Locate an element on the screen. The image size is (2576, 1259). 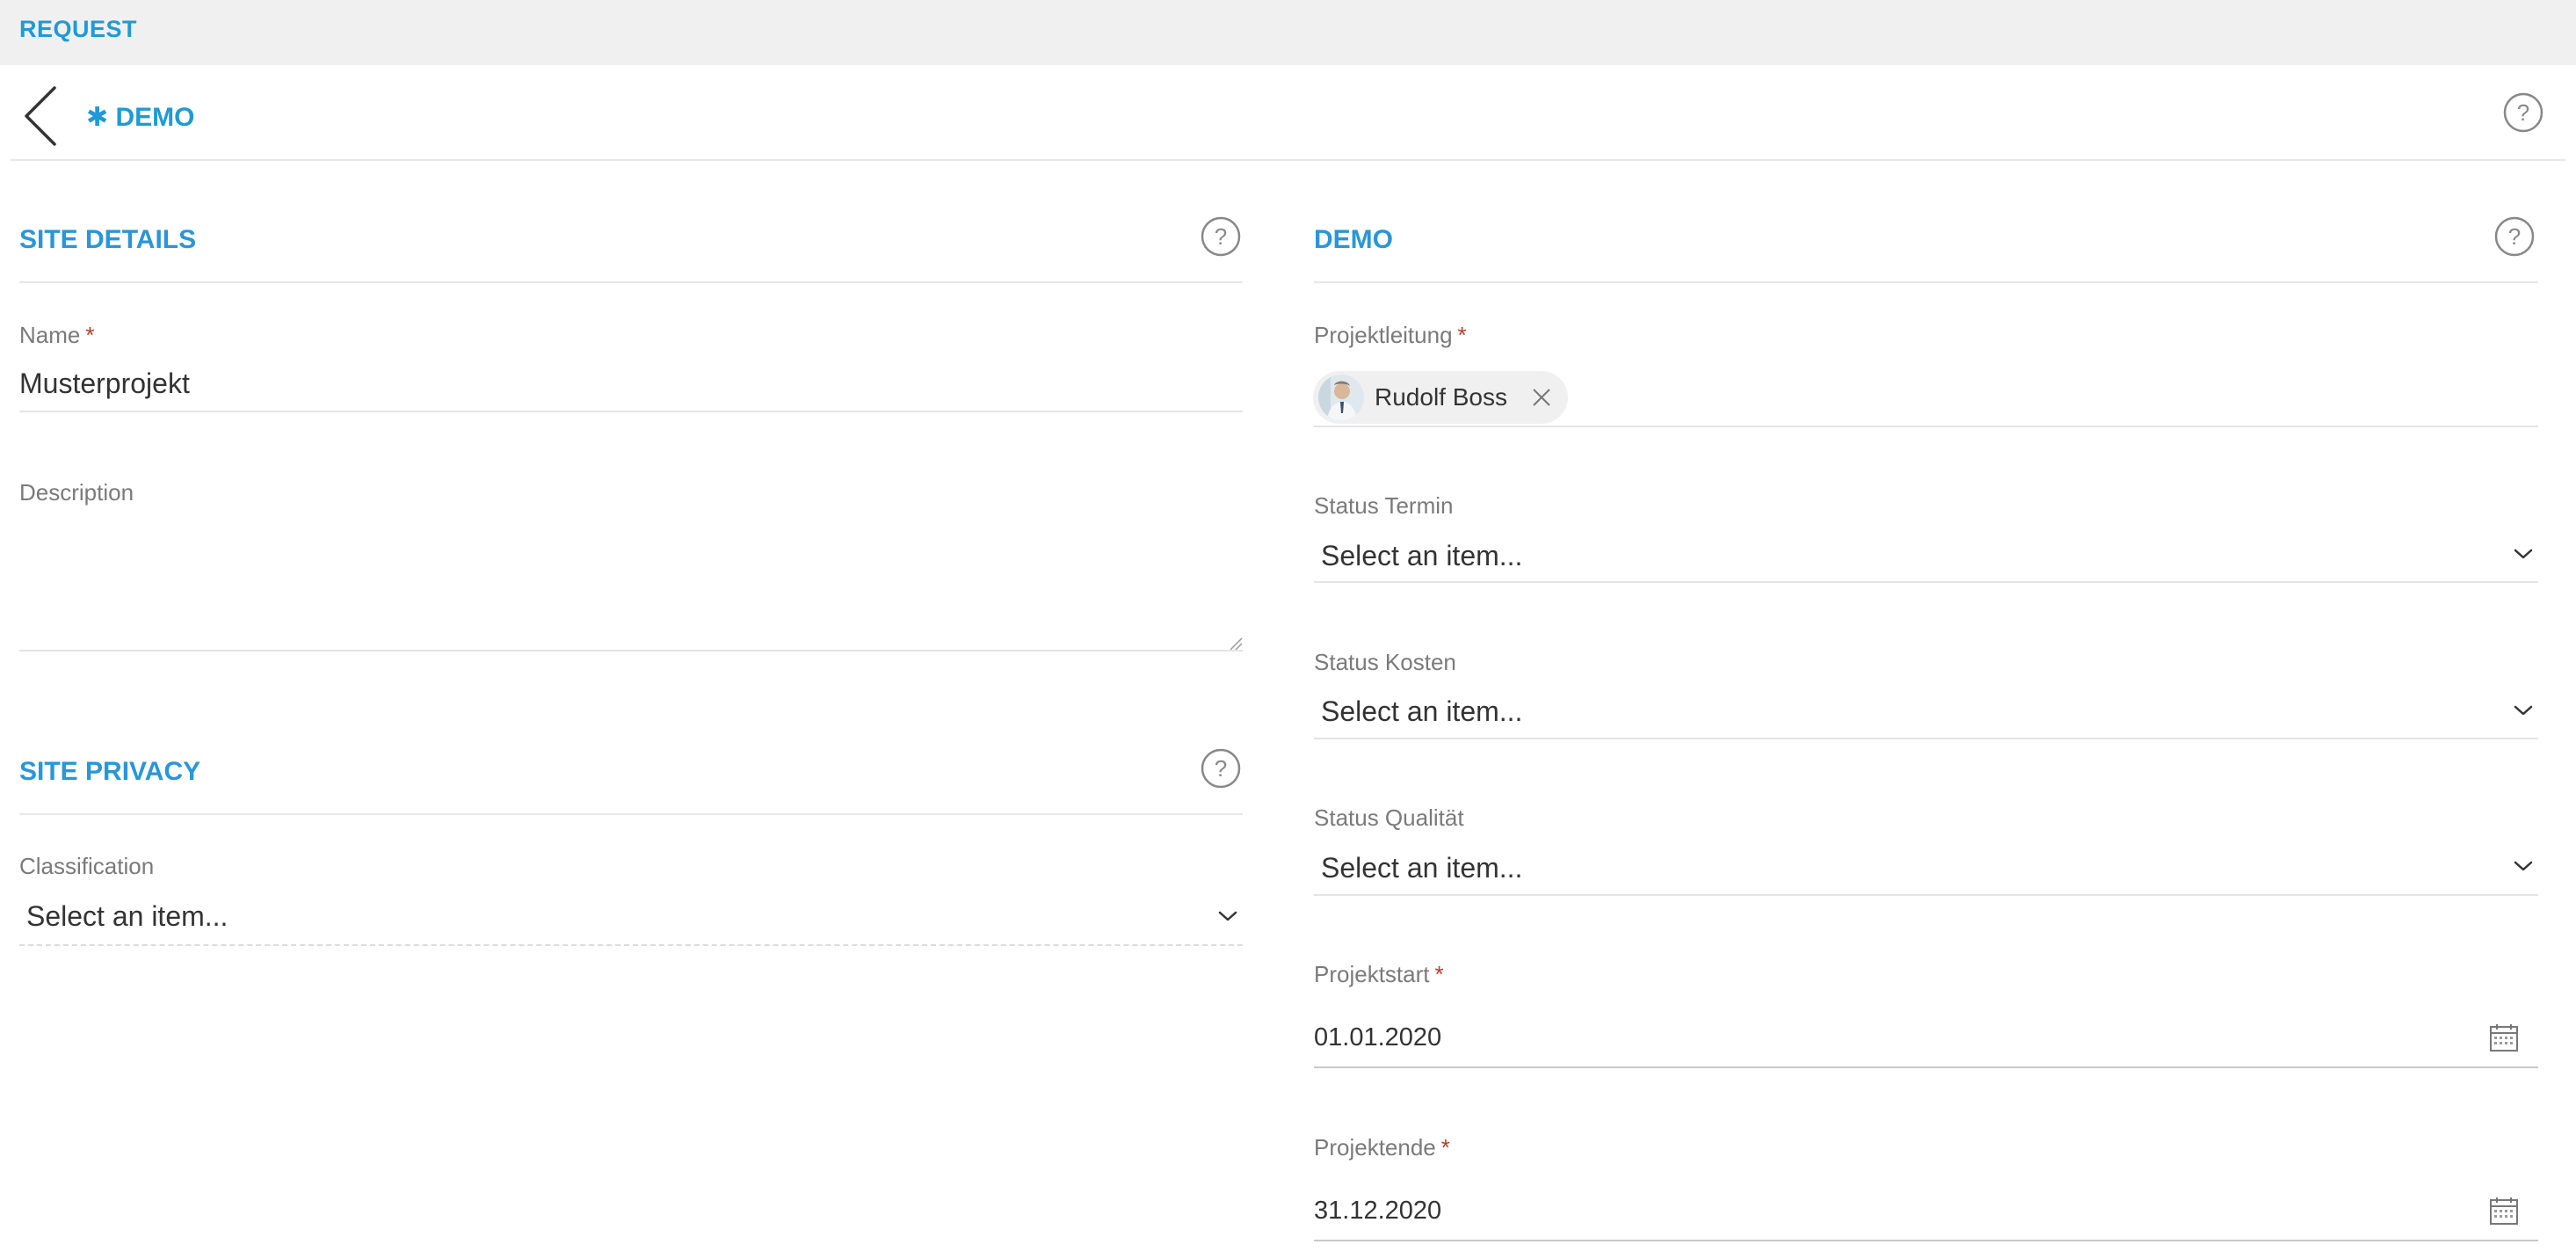
chevron-left-icon is located at coordinates (41, 116).